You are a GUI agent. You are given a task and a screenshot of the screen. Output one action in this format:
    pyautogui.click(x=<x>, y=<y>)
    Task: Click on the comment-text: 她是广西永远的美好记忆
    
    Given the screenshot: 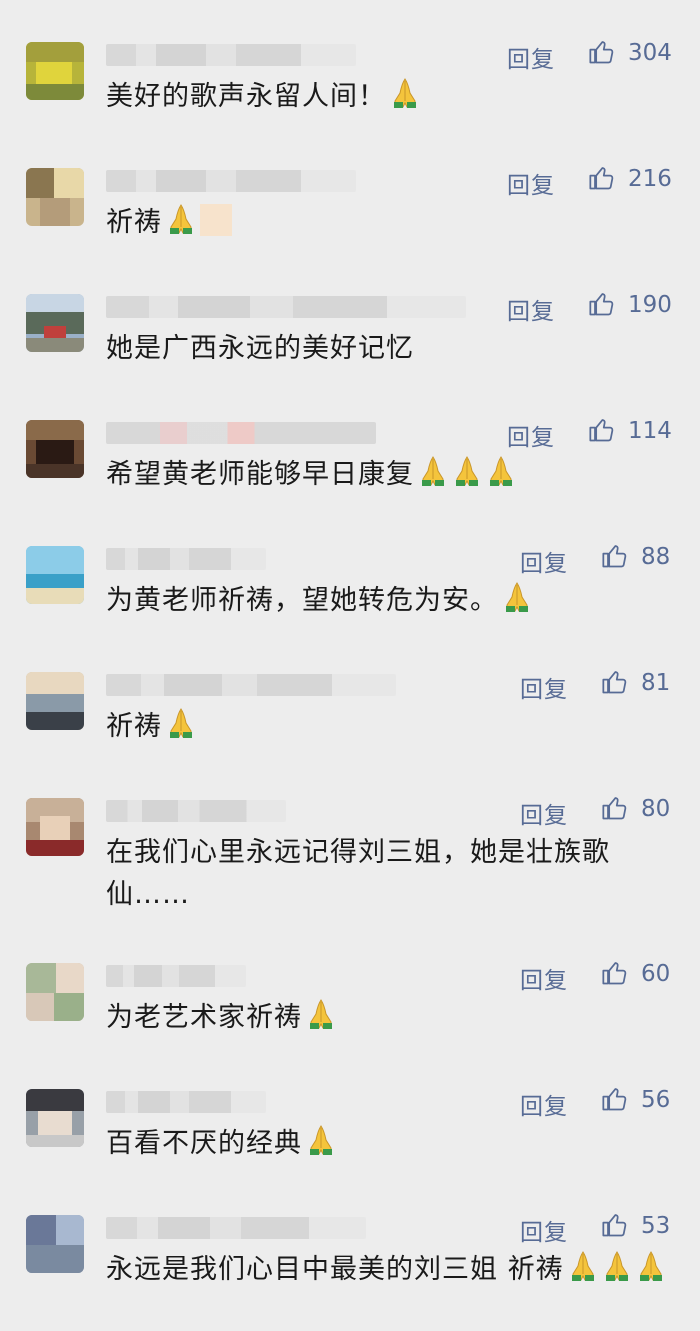 What is the action you would take?
    pyautogui.click(x=386, y=349)
    